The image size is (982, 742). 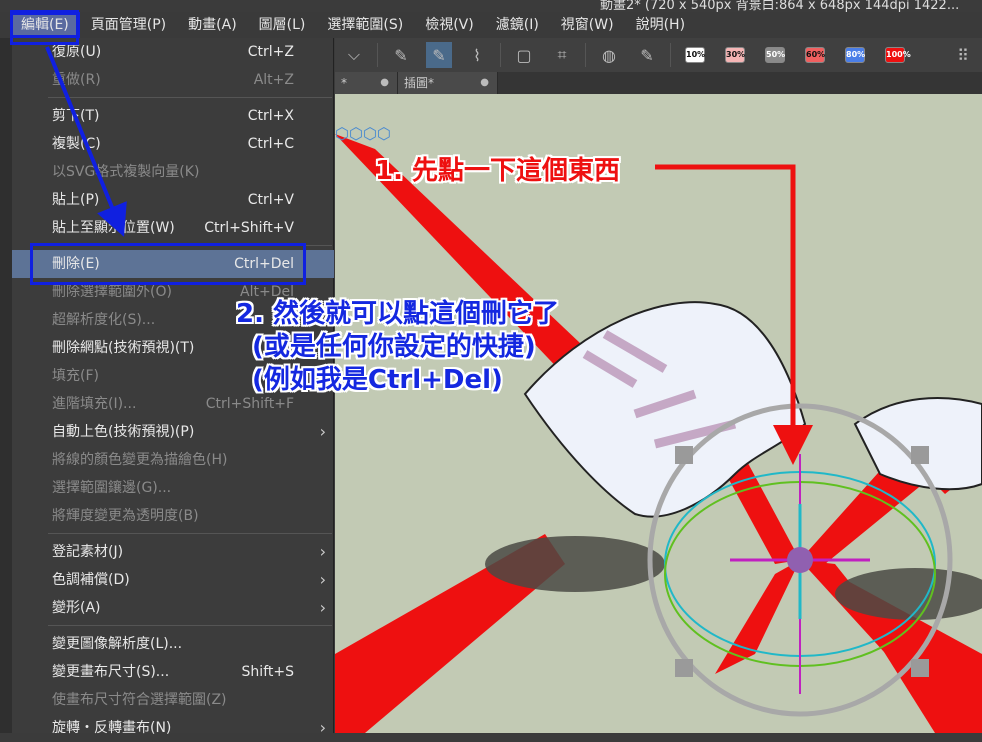 I want to click on menu-item-label: 旋轉・反轉畫布(N), so click(x=112, y=728).